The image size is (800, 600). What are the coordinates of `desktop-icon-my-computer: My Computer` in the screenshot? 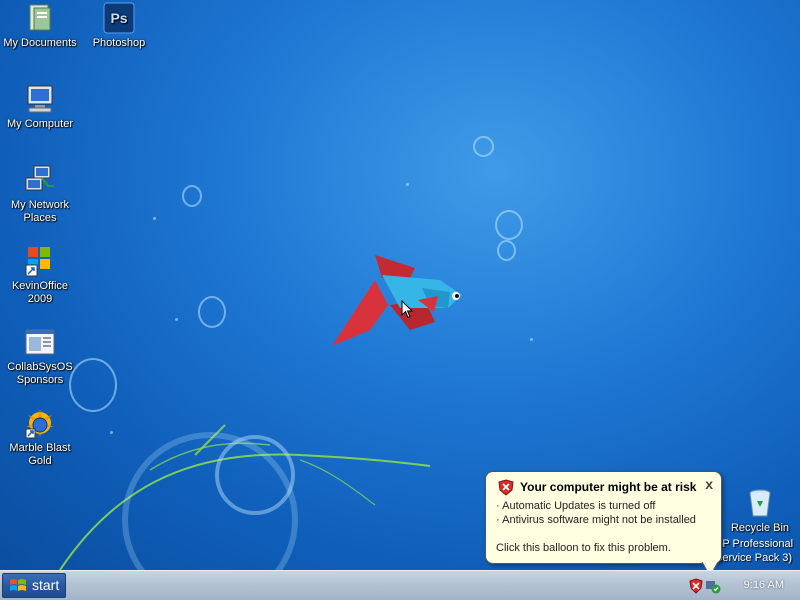 It's located at (40, 107).